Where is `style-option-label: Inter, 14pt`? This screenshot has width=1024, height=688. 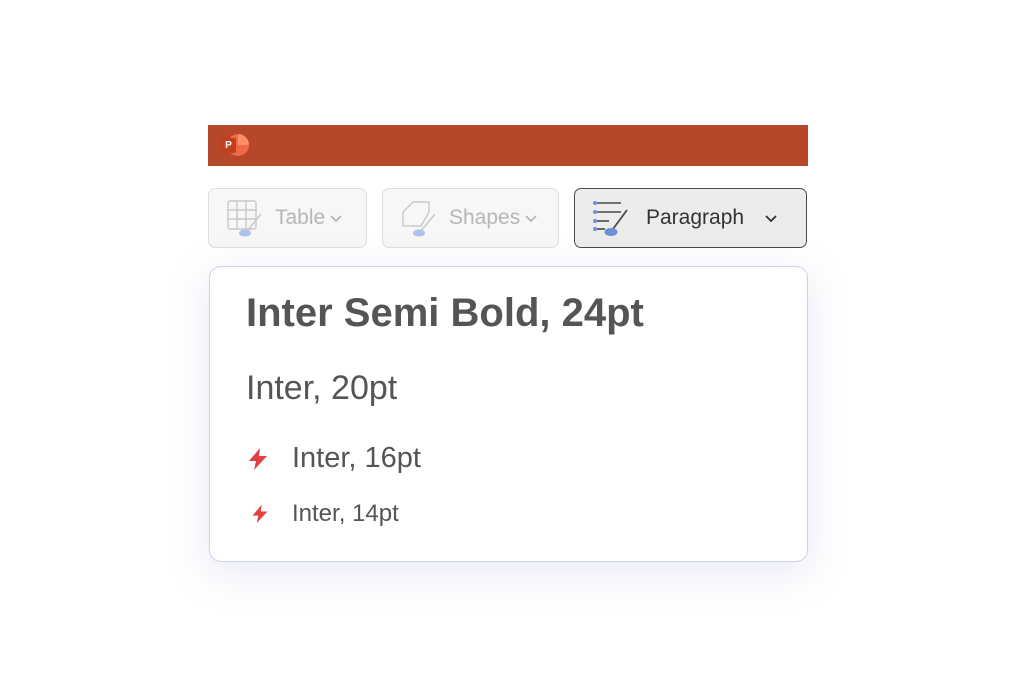 style-option-label: Inter, 14pt is located at coordinates (345, 513).